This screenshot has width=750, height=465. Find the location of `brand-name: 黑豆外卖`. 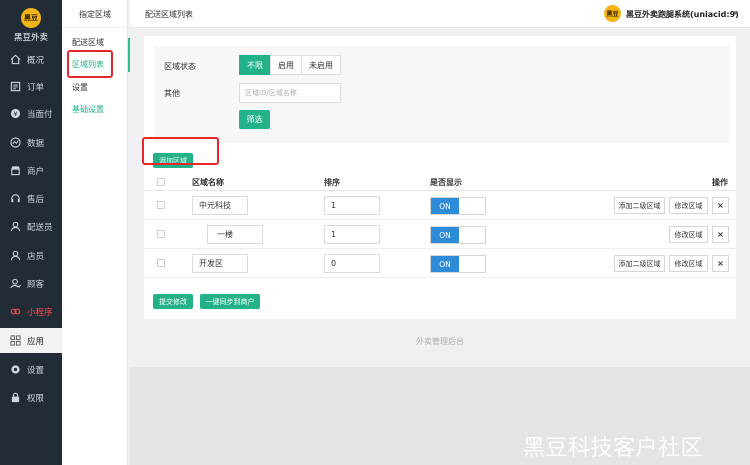

brand-name: 黑豆外卖 is located at coordinates (30, 38).